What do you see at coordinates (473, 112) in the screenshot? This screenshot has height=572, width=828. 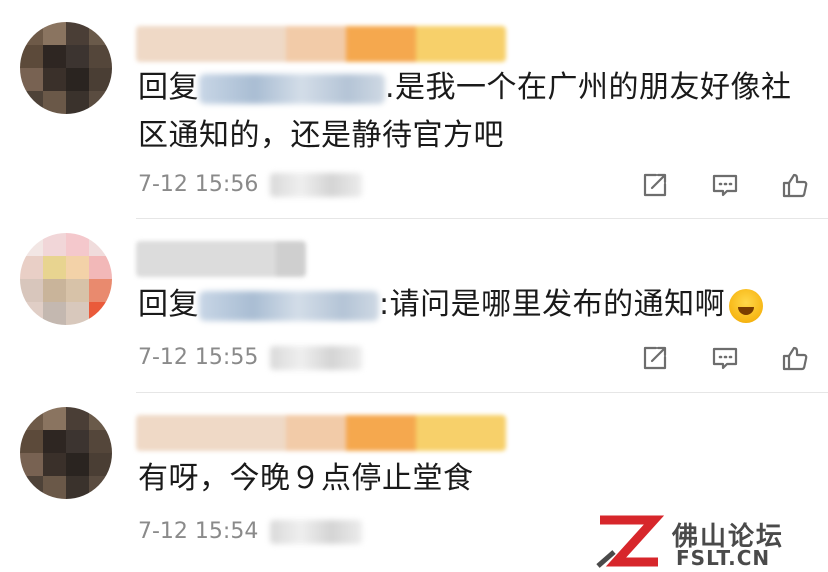 I see `comment-text: 回复 .是我一个在广州的朋友好像社 区通知的，还是静待官方吧` at bounding box center [473, 112].